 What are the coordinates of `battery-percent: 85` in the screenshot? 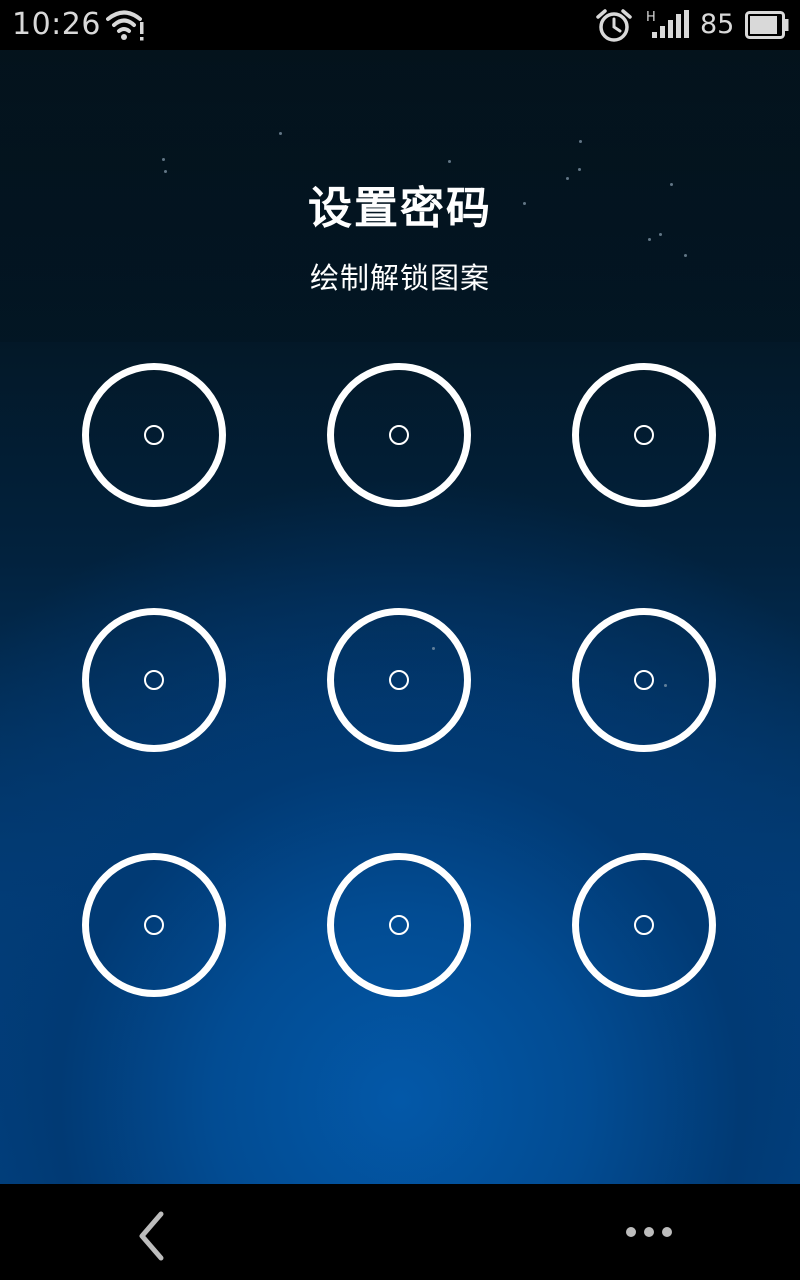 It's located at (717, 24).